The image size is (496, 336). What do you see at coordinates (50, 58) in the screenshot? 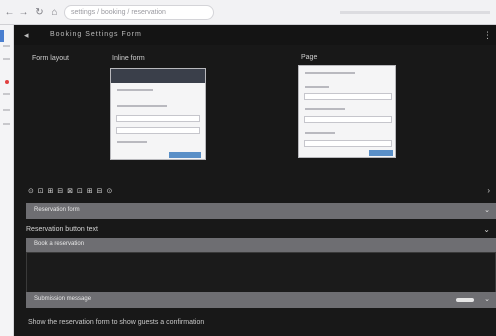
I see `layout-label: Form layout` at bounding box center [50, 58].